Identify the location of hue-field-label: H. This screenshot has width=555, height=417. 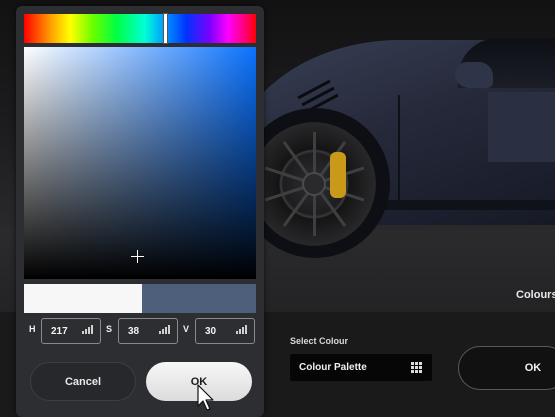
(32, 329).